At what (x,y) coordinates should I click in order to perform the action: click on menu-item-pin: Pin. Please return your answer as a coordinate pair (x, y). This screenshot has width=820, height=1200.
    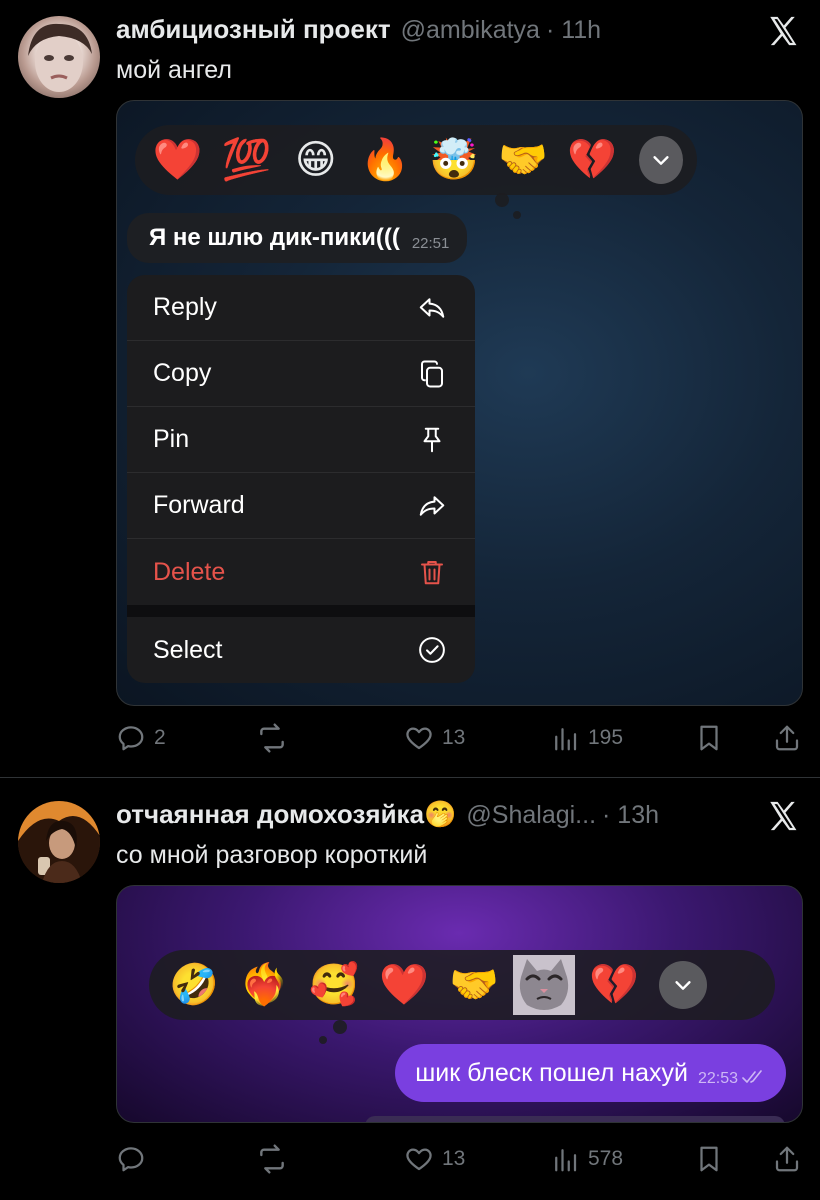
    Looking at the image, I should click on (301, 440).